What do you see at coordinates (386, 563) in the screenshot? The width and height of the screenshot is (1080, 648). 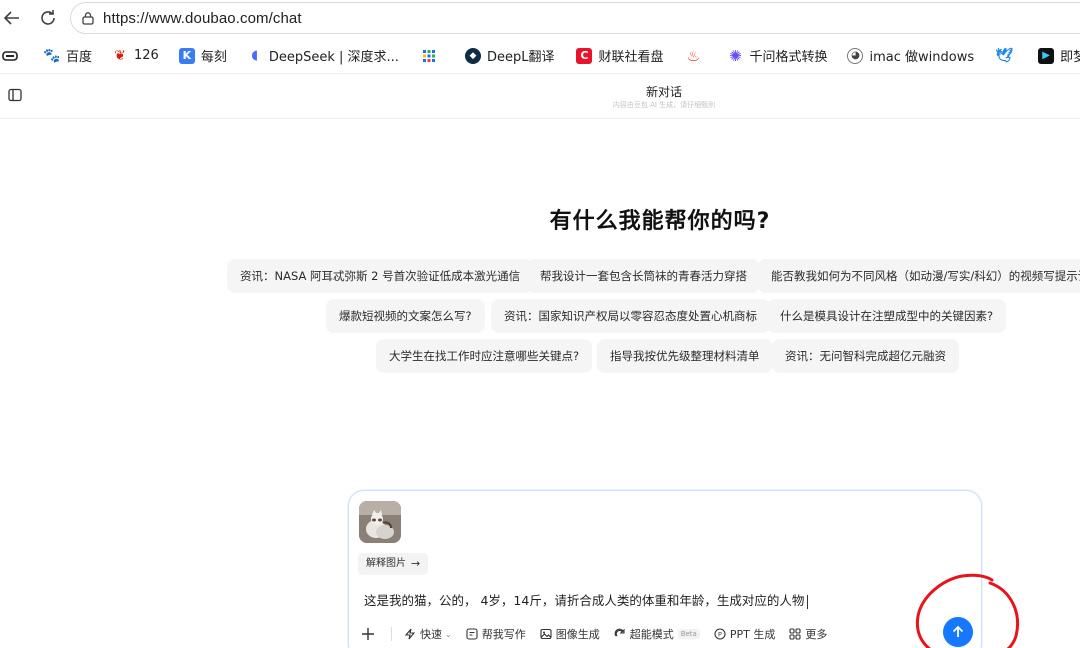 I see `explain-image-label: 解释图片` at bounding box center [386, 563].